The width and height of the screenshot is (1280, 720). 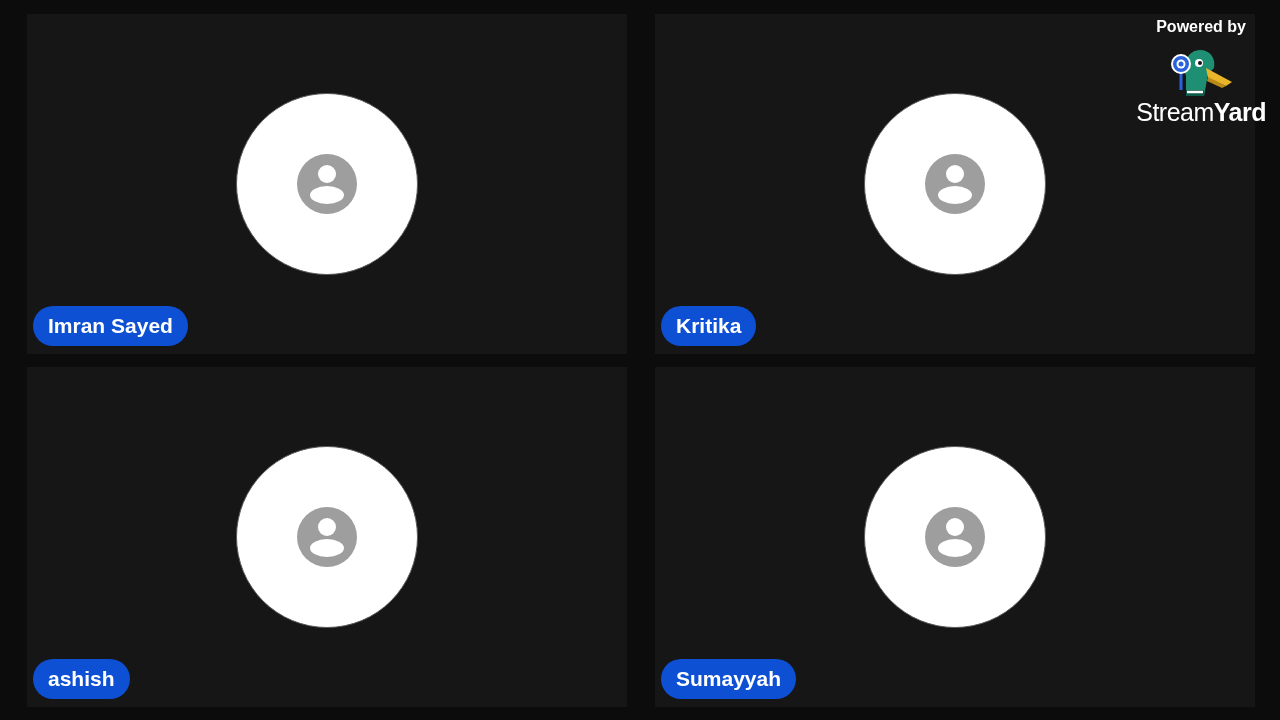 I want to click on brand-wordmark: StreamYard, so click(x=1201, y=112).